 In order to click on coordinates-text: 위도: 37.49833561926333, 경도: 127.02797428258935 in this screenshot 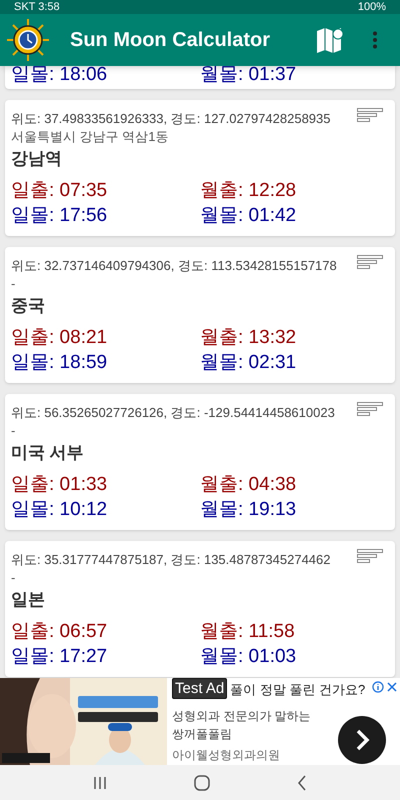, I will do `click(170, 119)`.